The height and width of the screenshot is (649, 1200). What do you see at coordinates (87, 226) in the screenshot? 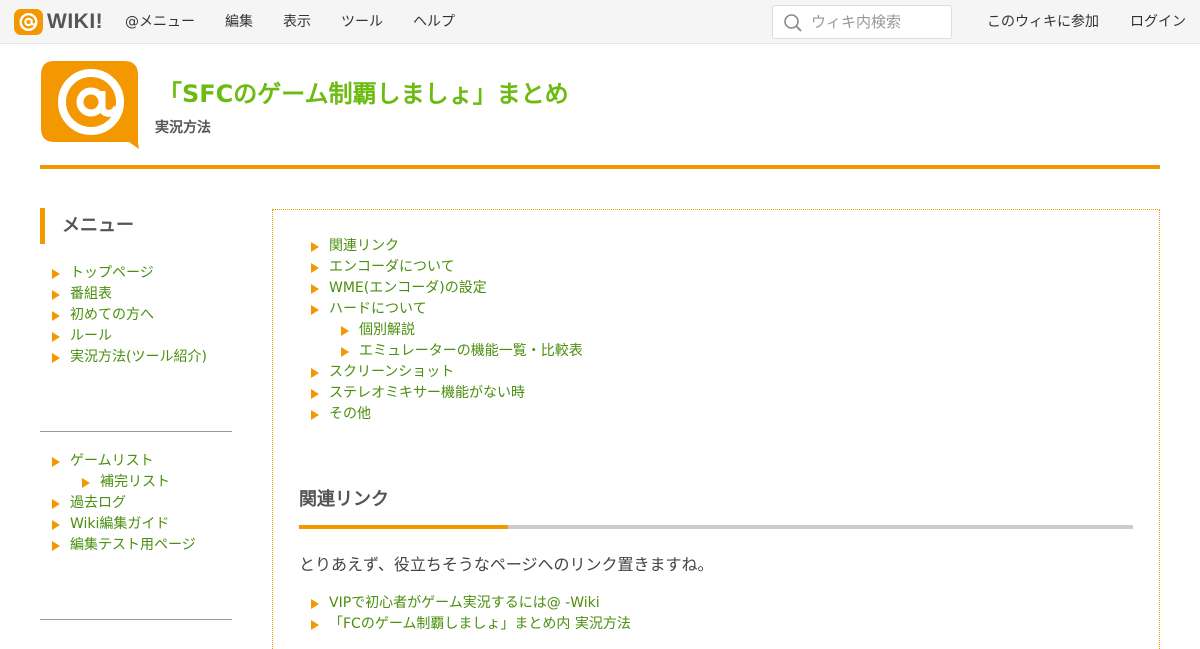
I see `sidebar-heading: メニュー` at bounding box center [87, 226].